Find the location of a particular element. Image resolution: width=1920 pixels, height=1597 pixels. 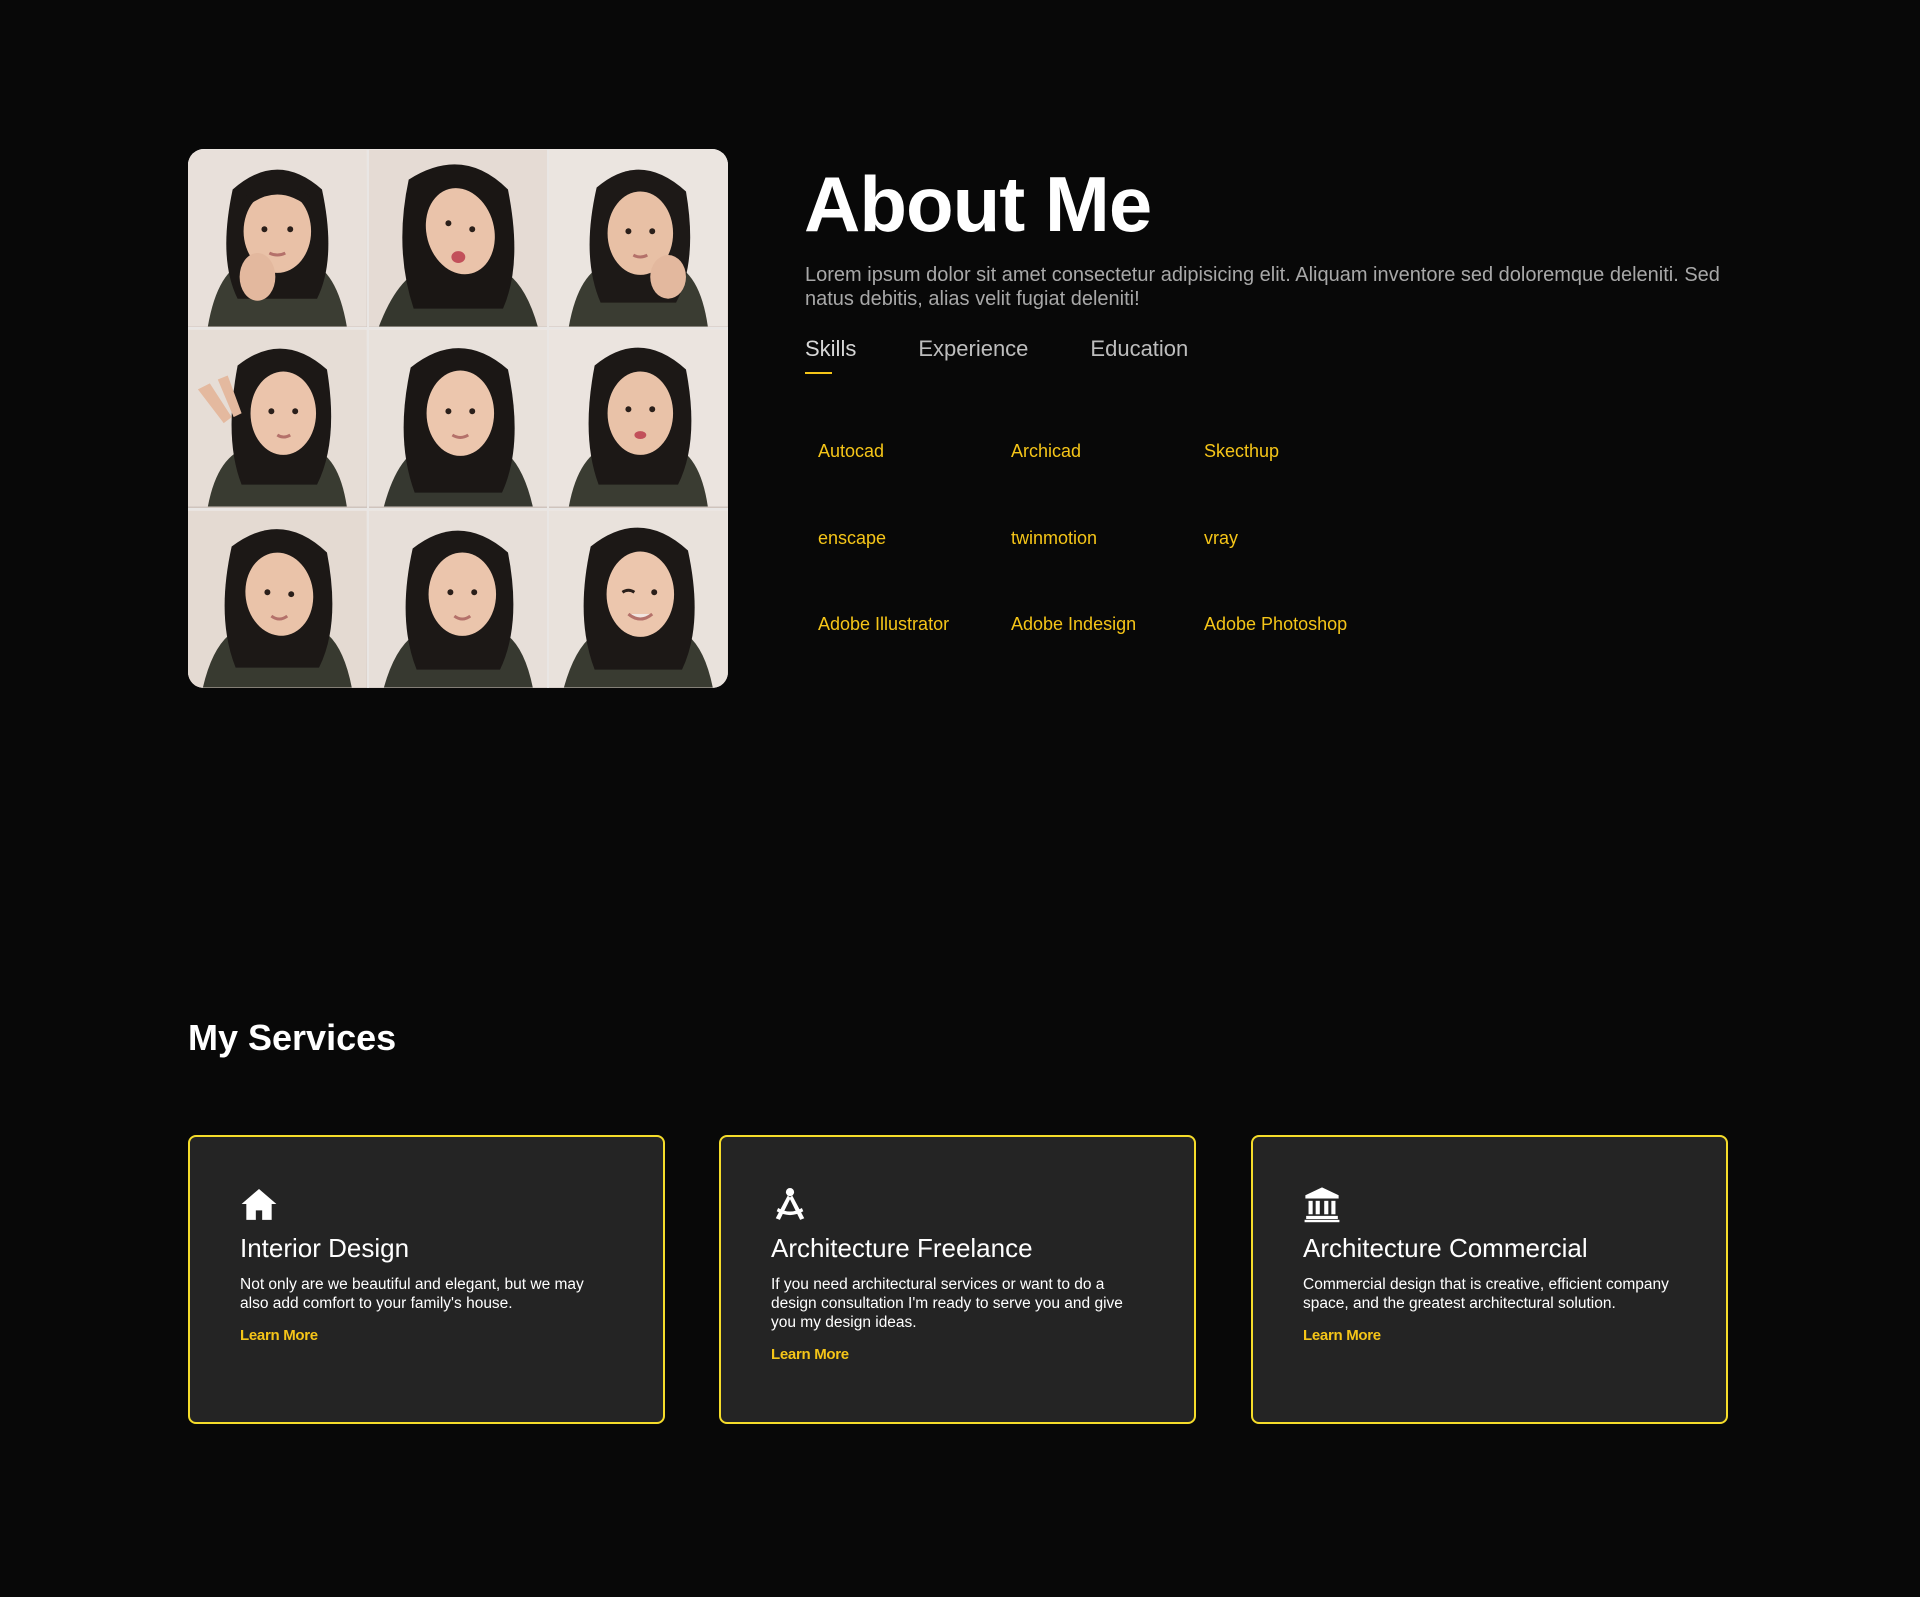

skill-item: Adobe Illustrator is located at coordinates (884, 624).